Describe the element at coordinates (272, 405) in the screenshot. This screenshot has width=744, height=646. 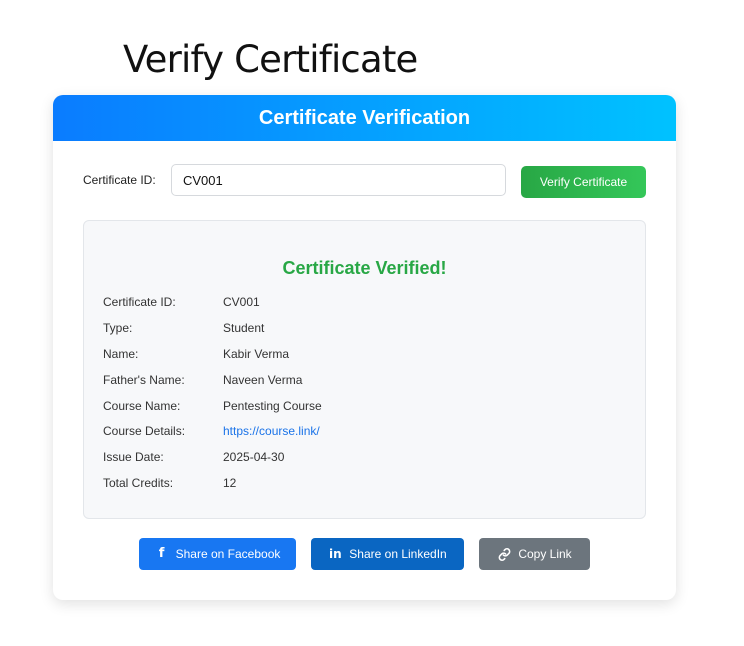
I see `detail-value: Pentesting Course` at that location.